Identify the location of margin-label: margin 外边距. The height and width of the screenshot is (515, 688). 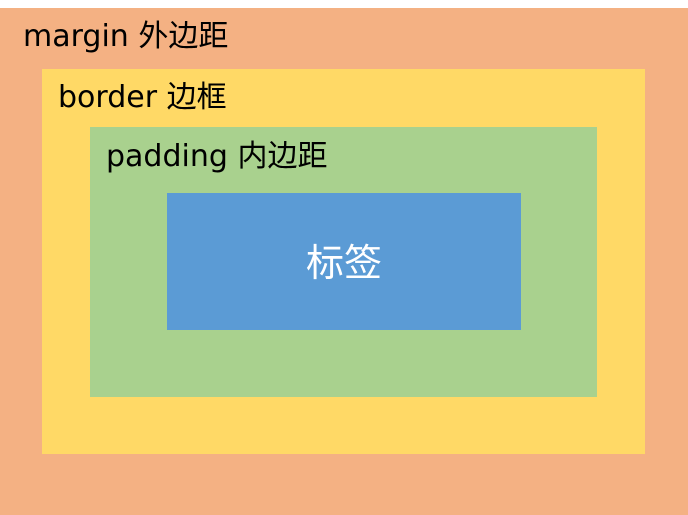
(126, 36).